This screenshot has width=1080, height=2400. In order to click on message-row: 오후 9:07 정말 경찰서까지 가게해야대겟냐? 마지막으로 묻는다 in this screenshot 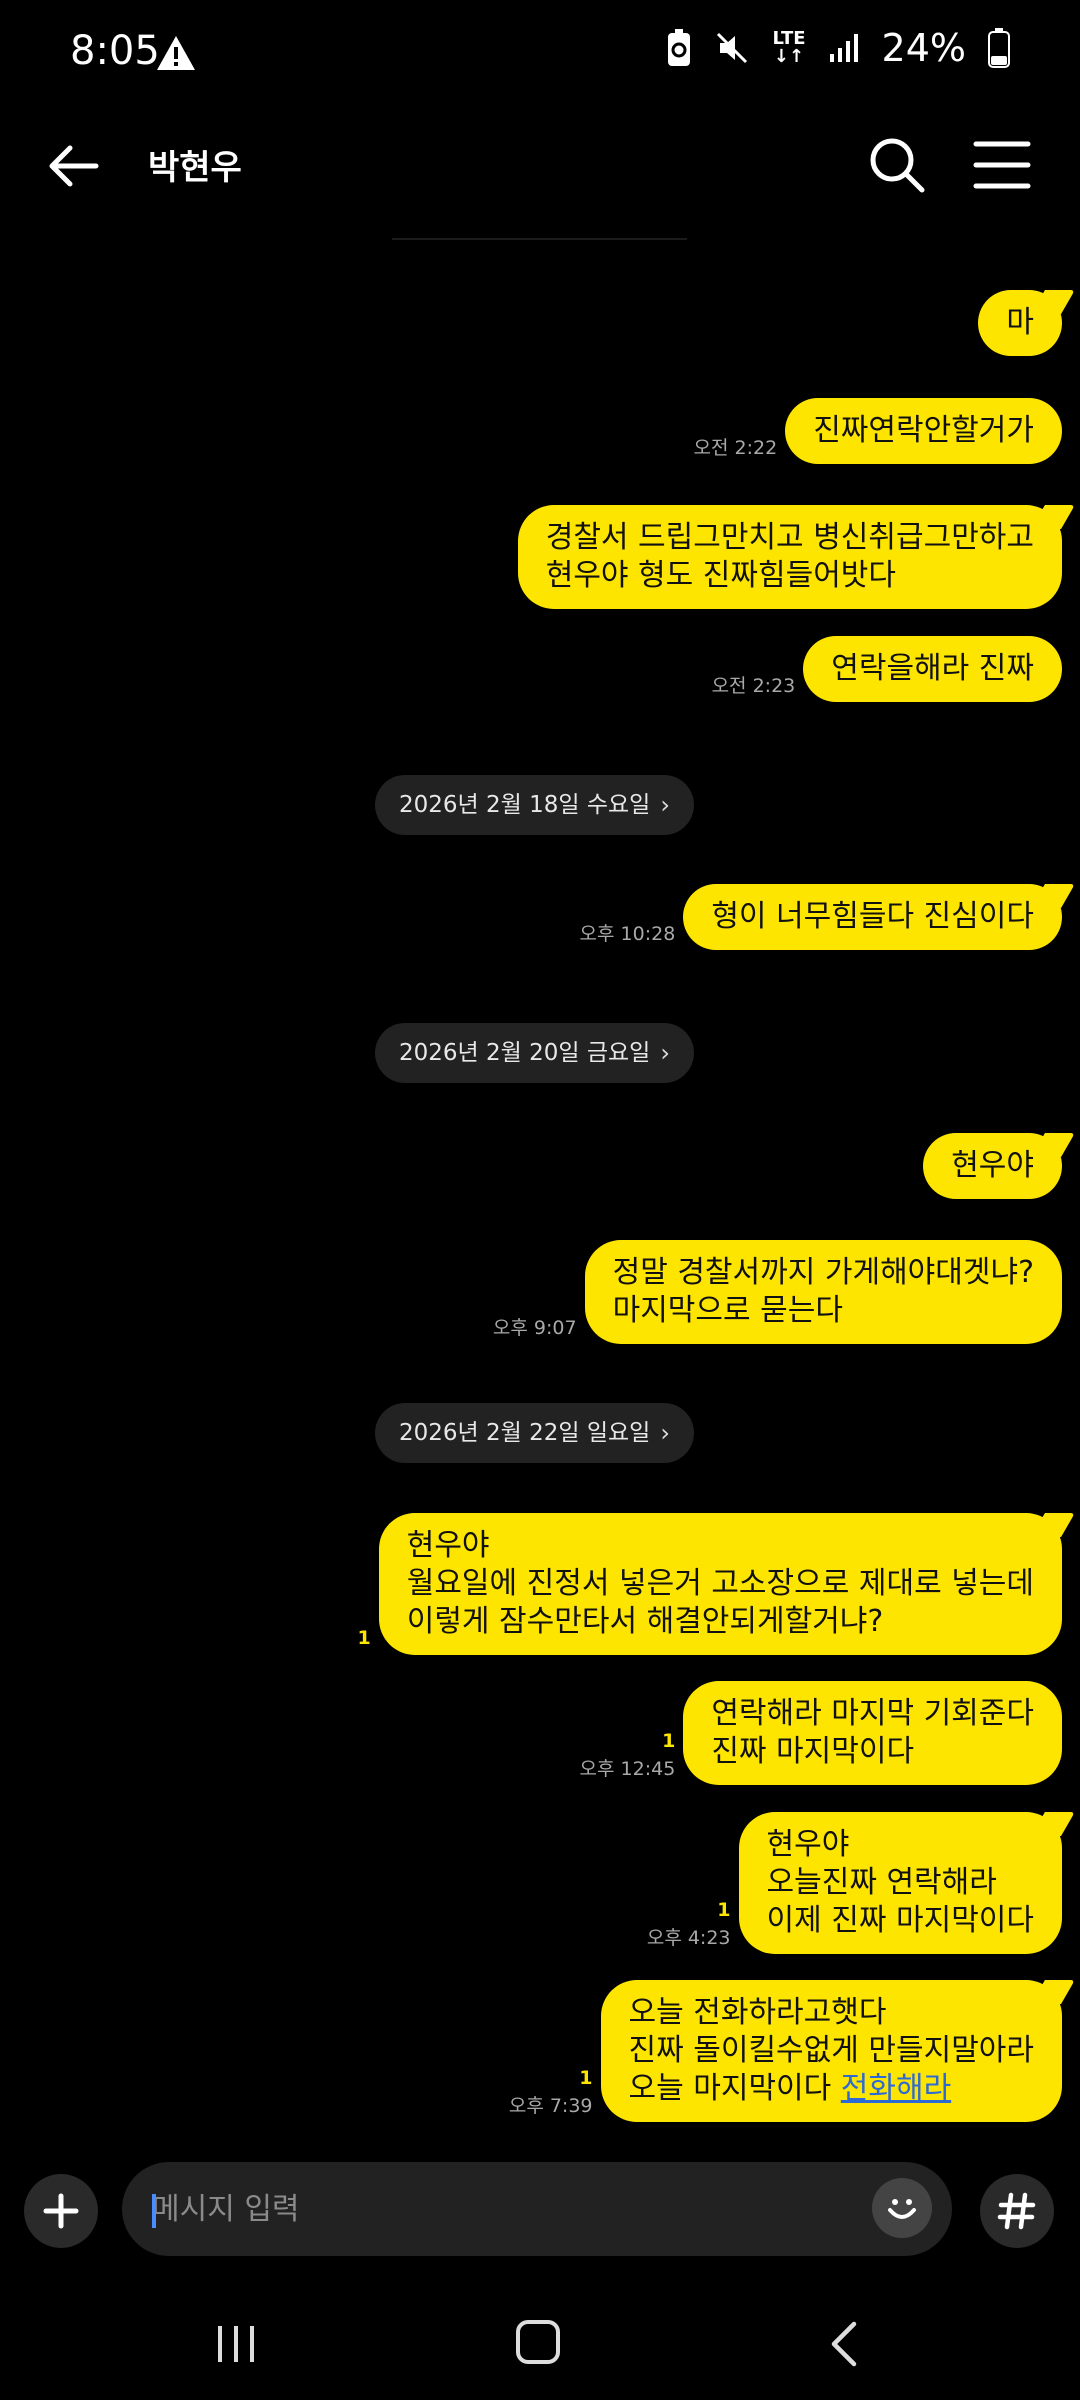, I will do `click(777, 1292)`.